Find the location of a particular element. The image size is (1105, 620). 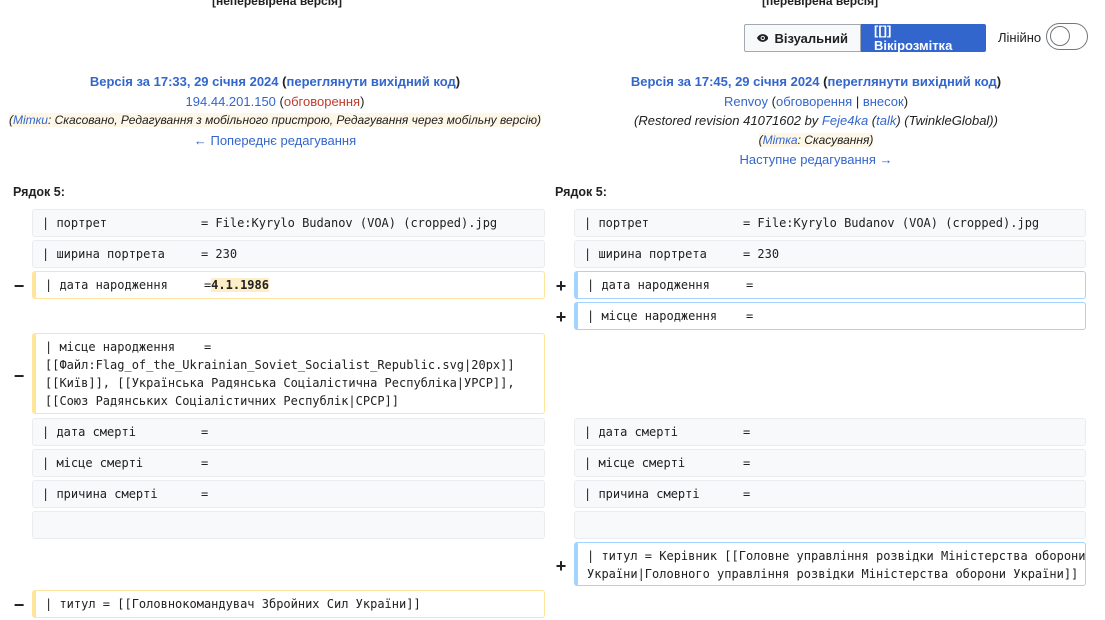

summary-talk-link: talk is located at coordinates (886, 120).